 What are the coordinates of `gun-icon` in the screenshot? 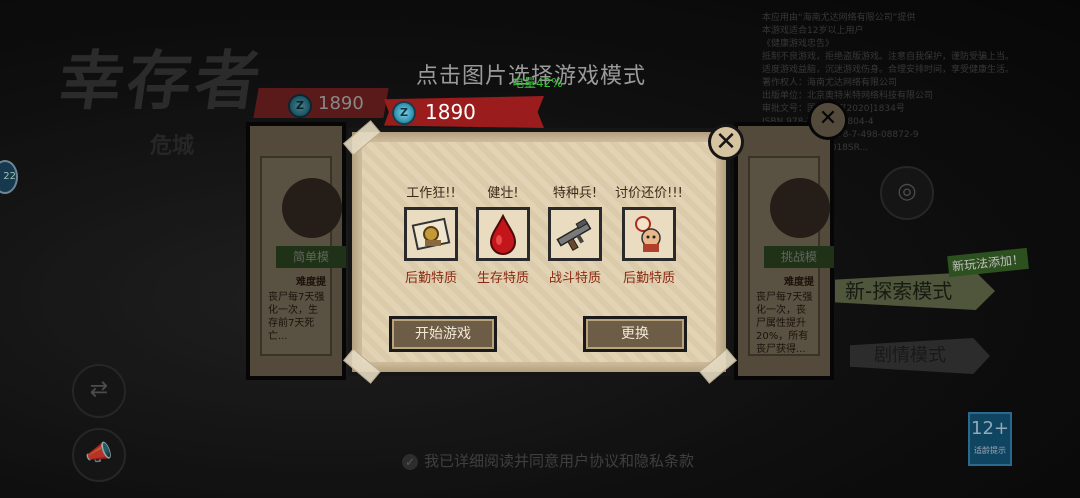 It's located at (575, 234).